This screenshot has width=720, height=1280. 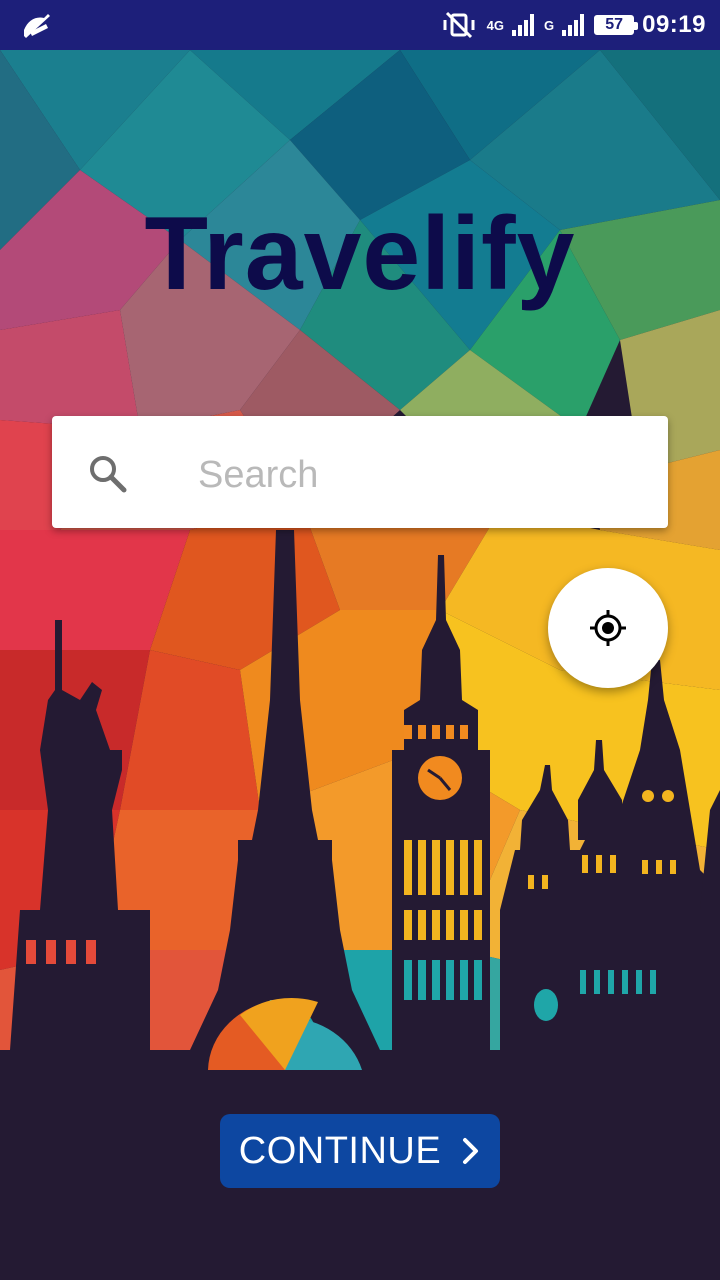 I want to click on my-location-button, so click(x=608, y=628).